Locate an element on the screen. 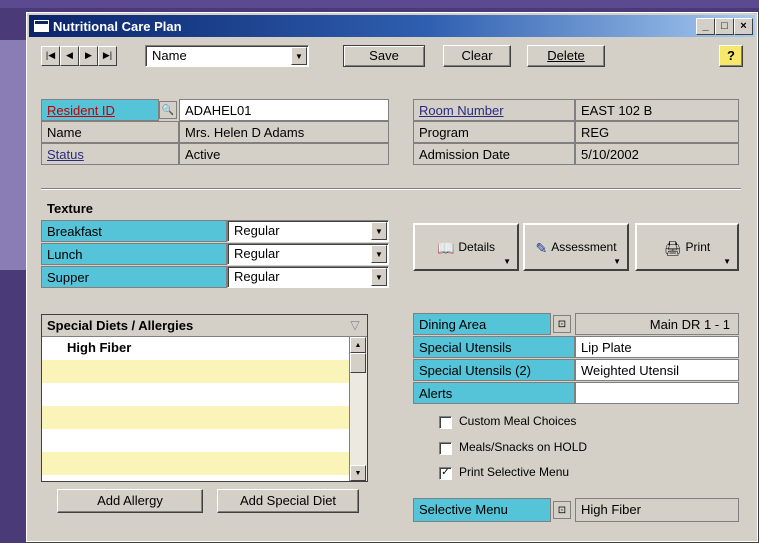 The height and width of the screenshot is (543, 759). scroll-down-icon: ▼ is located at coordinates (358, 473).